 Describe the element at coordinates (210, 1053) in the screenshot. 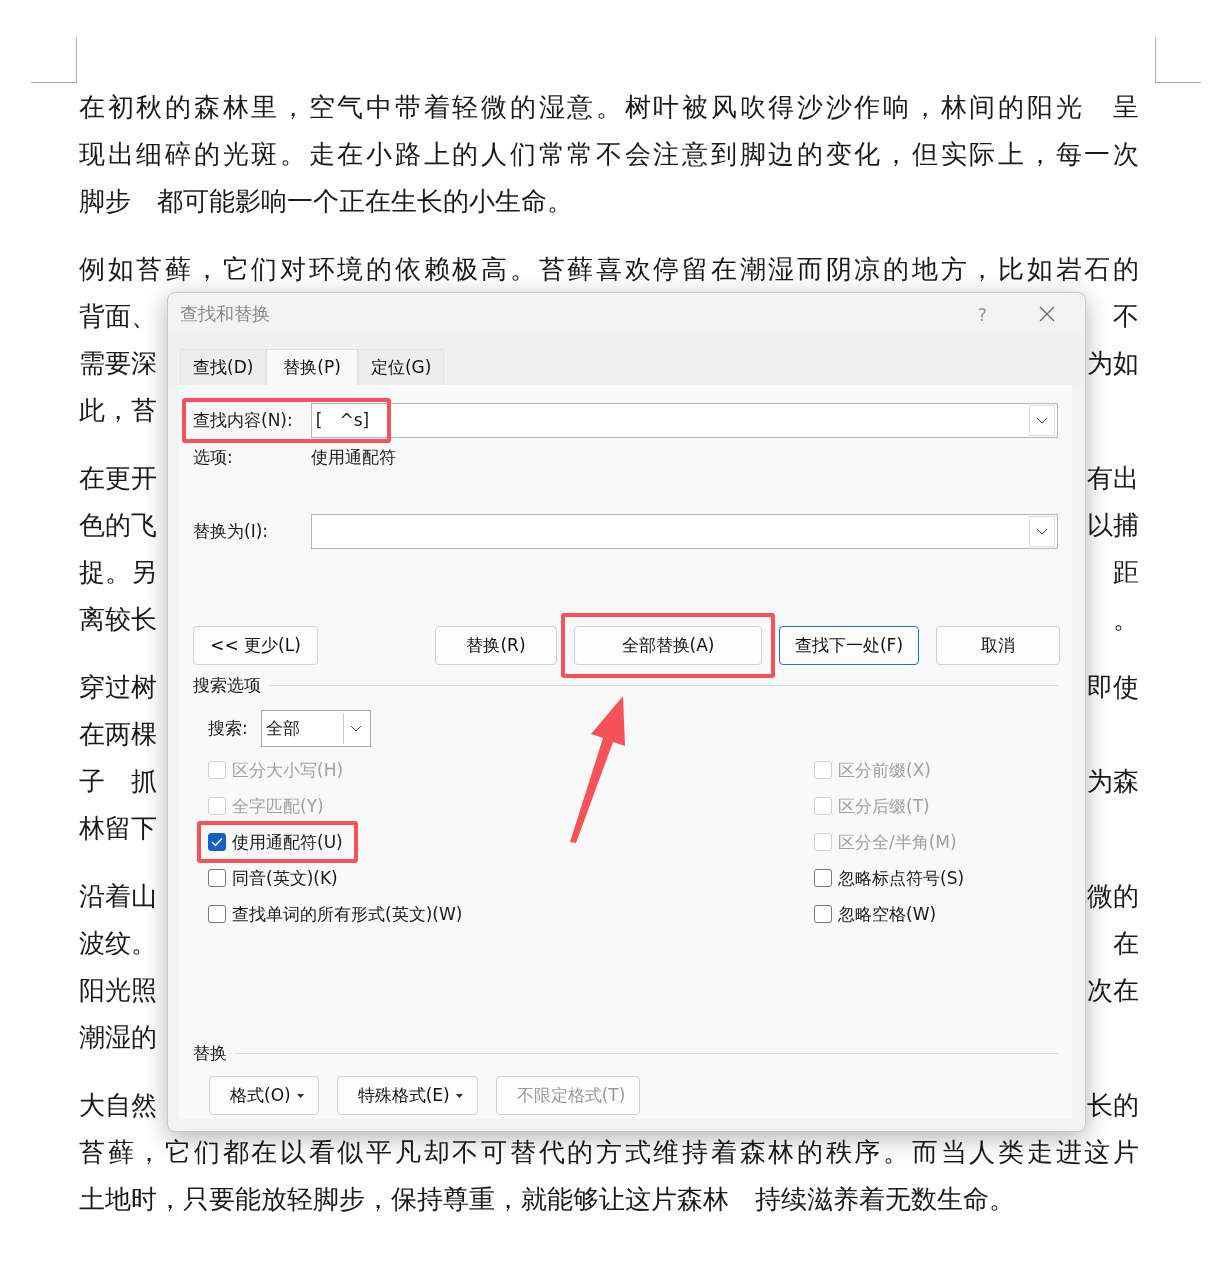

I see `section-title: 替换` at that location.